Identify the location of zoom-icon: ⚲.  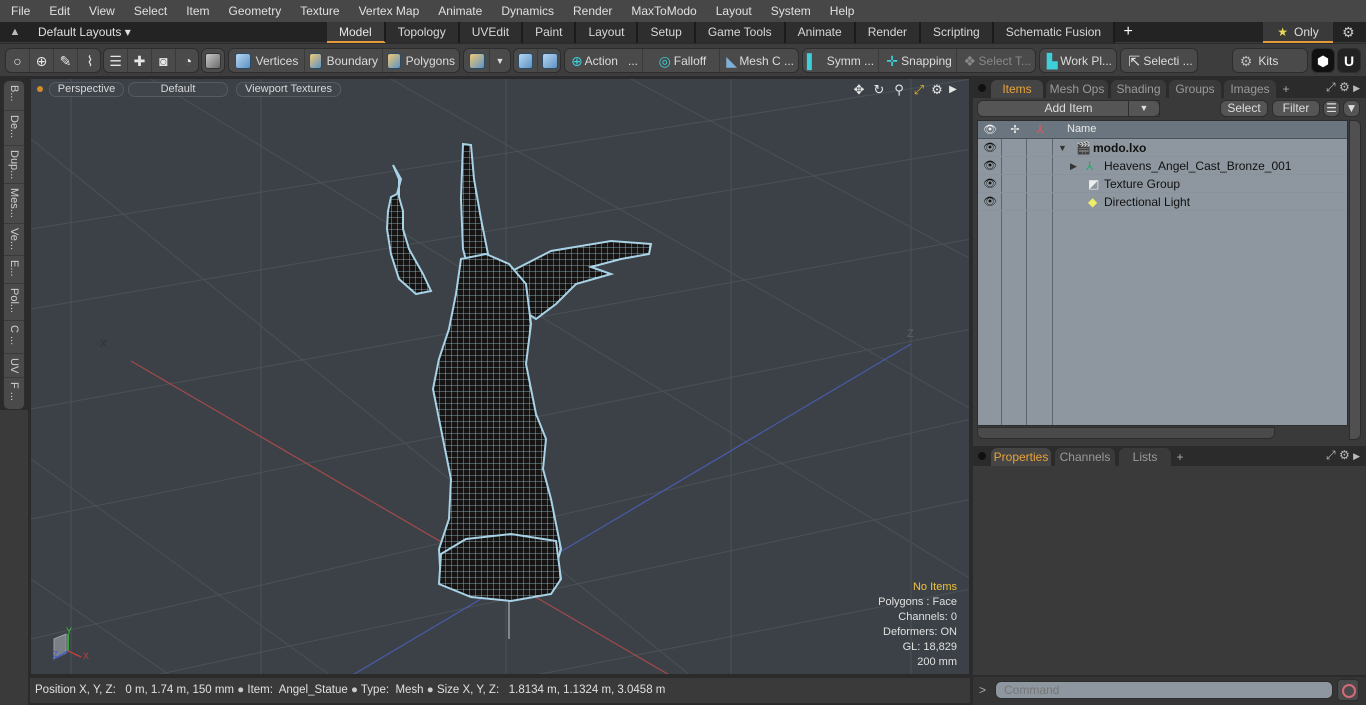
(899, 90).